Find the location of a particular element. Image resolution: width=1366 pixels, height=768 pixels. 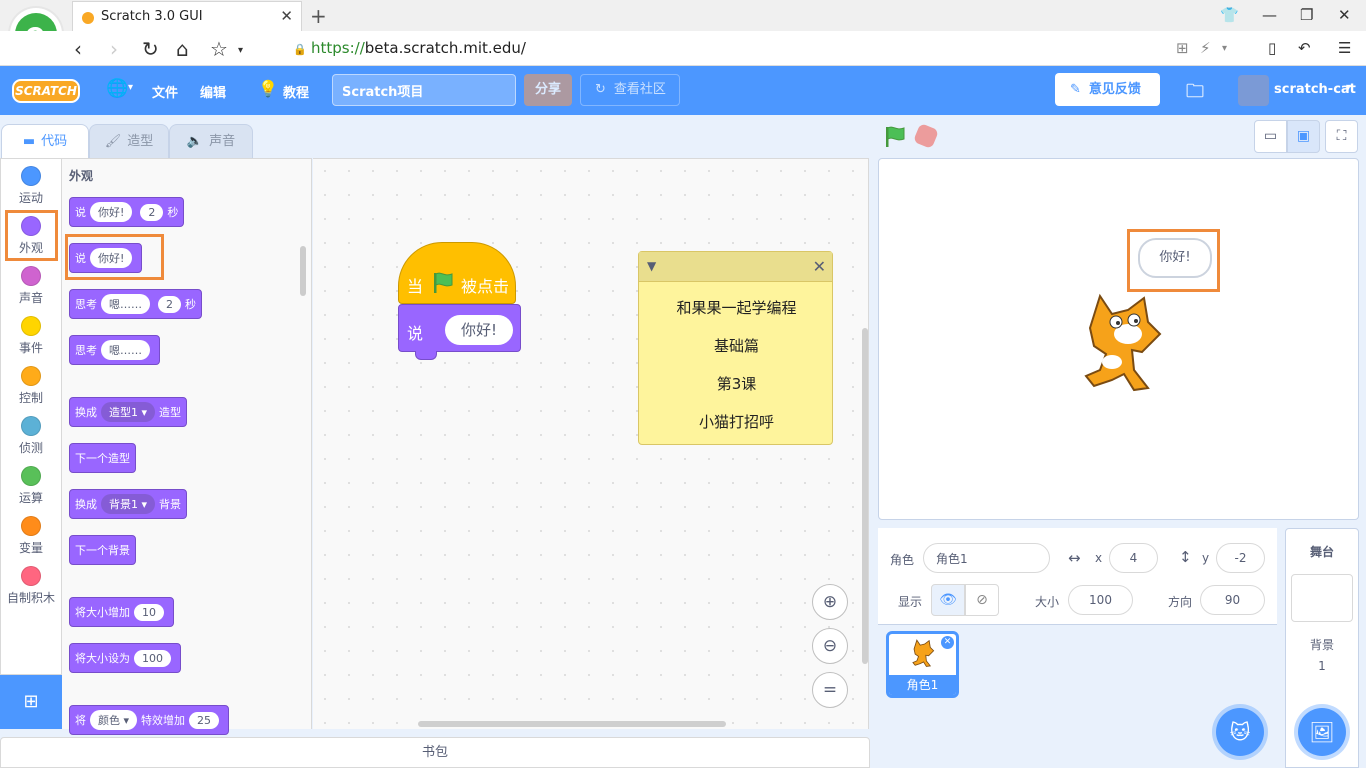

close-tab-icon: ✕ is located at coordinates (286, 16).